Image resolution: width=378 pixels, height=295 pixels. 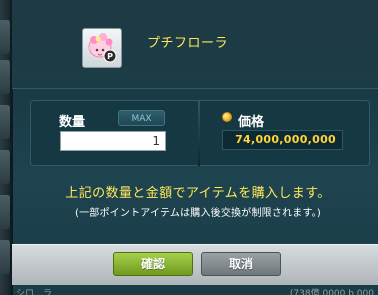 I want to click on background-text: シロ…ラ, so click(x=34, y=292).